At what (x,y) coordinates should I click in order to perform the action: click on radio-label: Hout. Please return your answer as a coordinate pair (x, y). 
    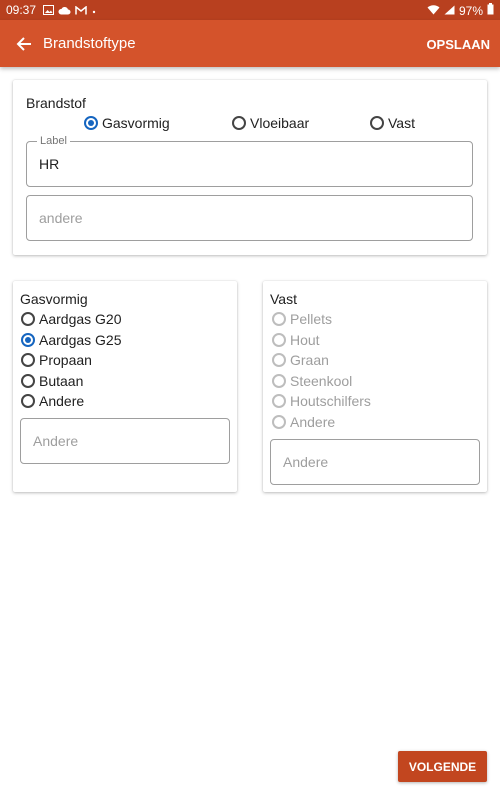
    Looking at the image, I should click on (305, 340).